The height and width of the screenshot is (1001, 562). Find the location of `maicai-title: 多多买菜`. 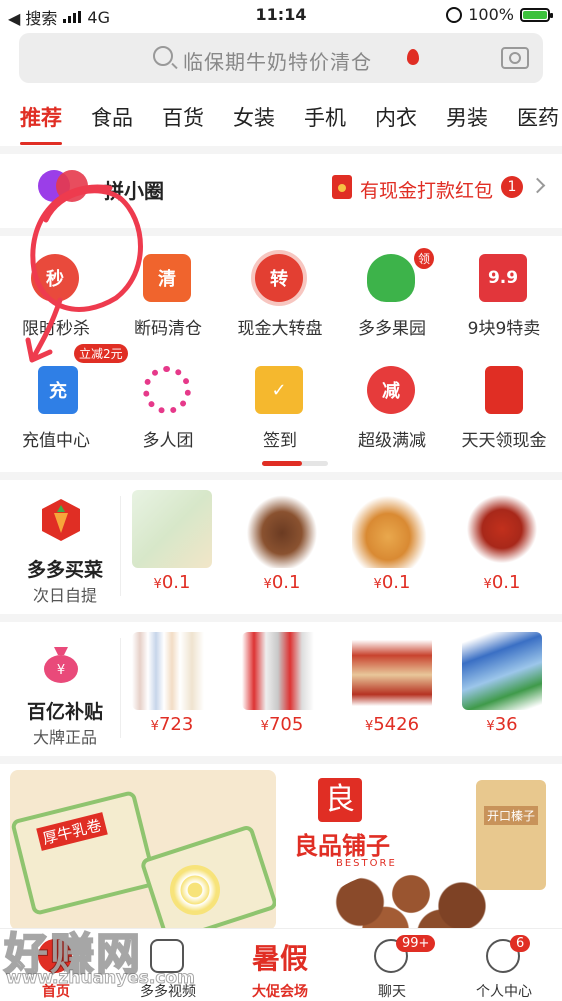

maicai-title: 多多买菜 is located at coordinates (64, 570).